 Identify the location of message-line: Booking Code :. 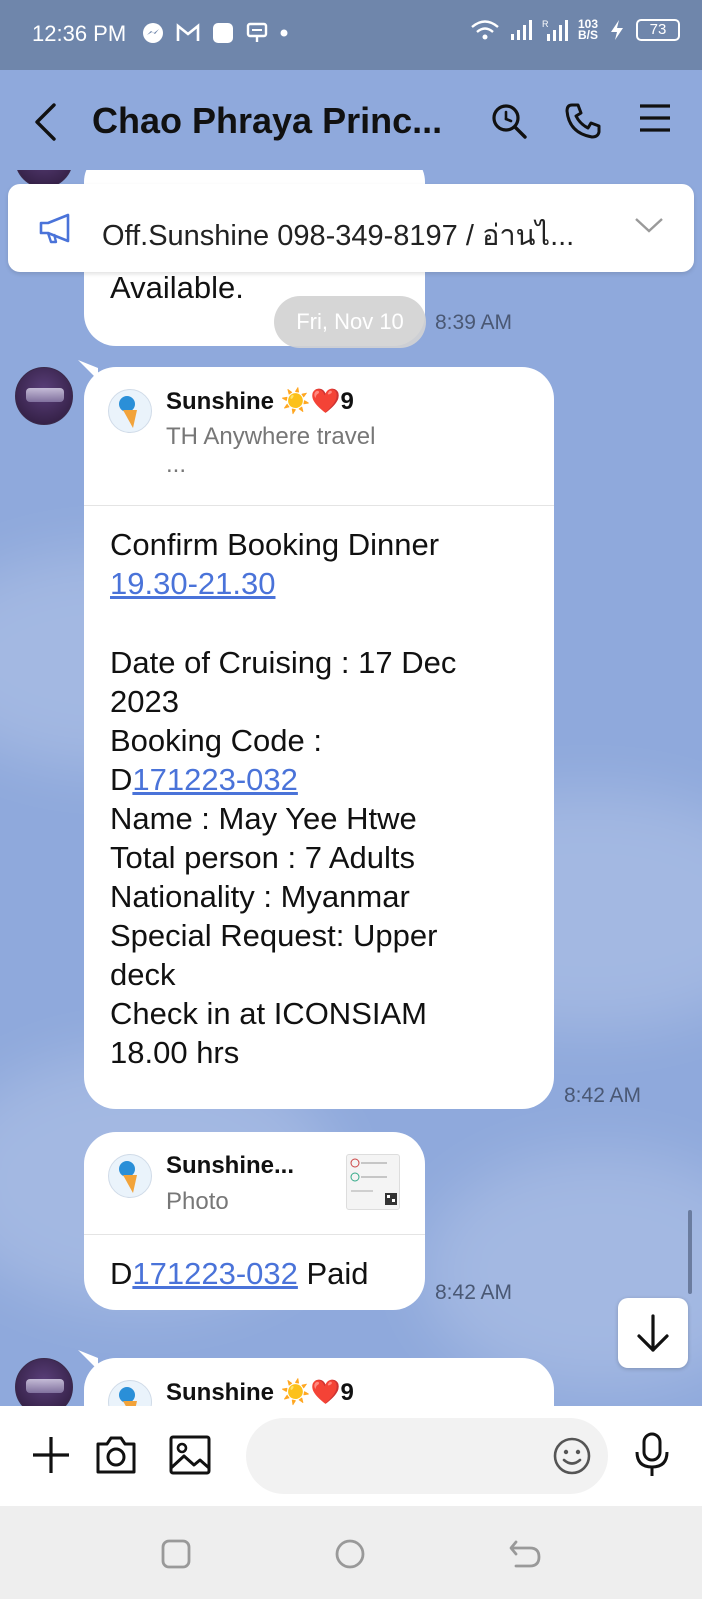
(216, 740).